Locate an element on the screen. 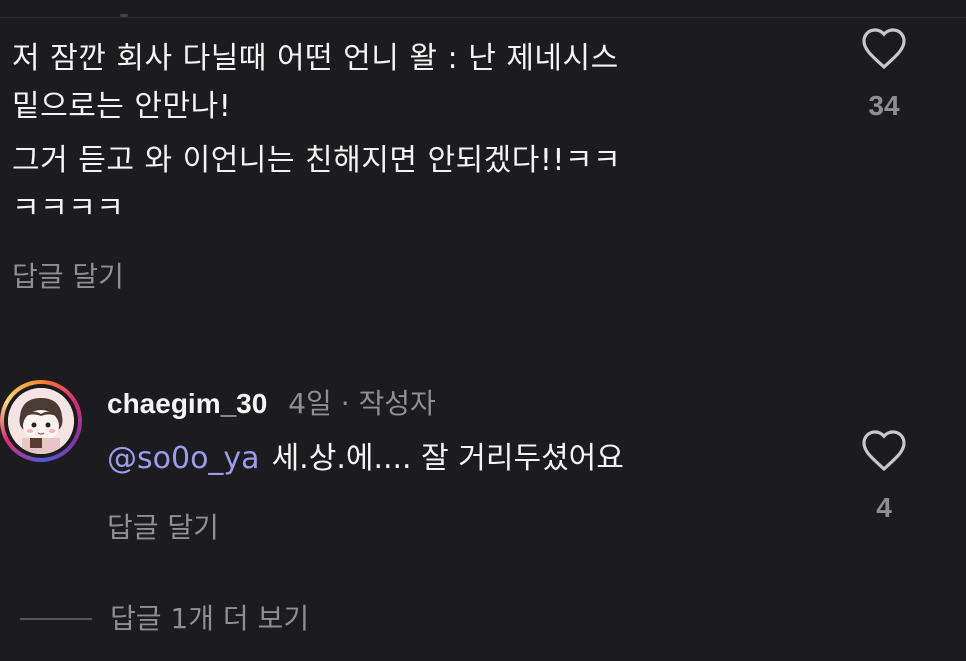 This screenshot has height=661, width=966. avatar-image is located at coordinates (41, 421).